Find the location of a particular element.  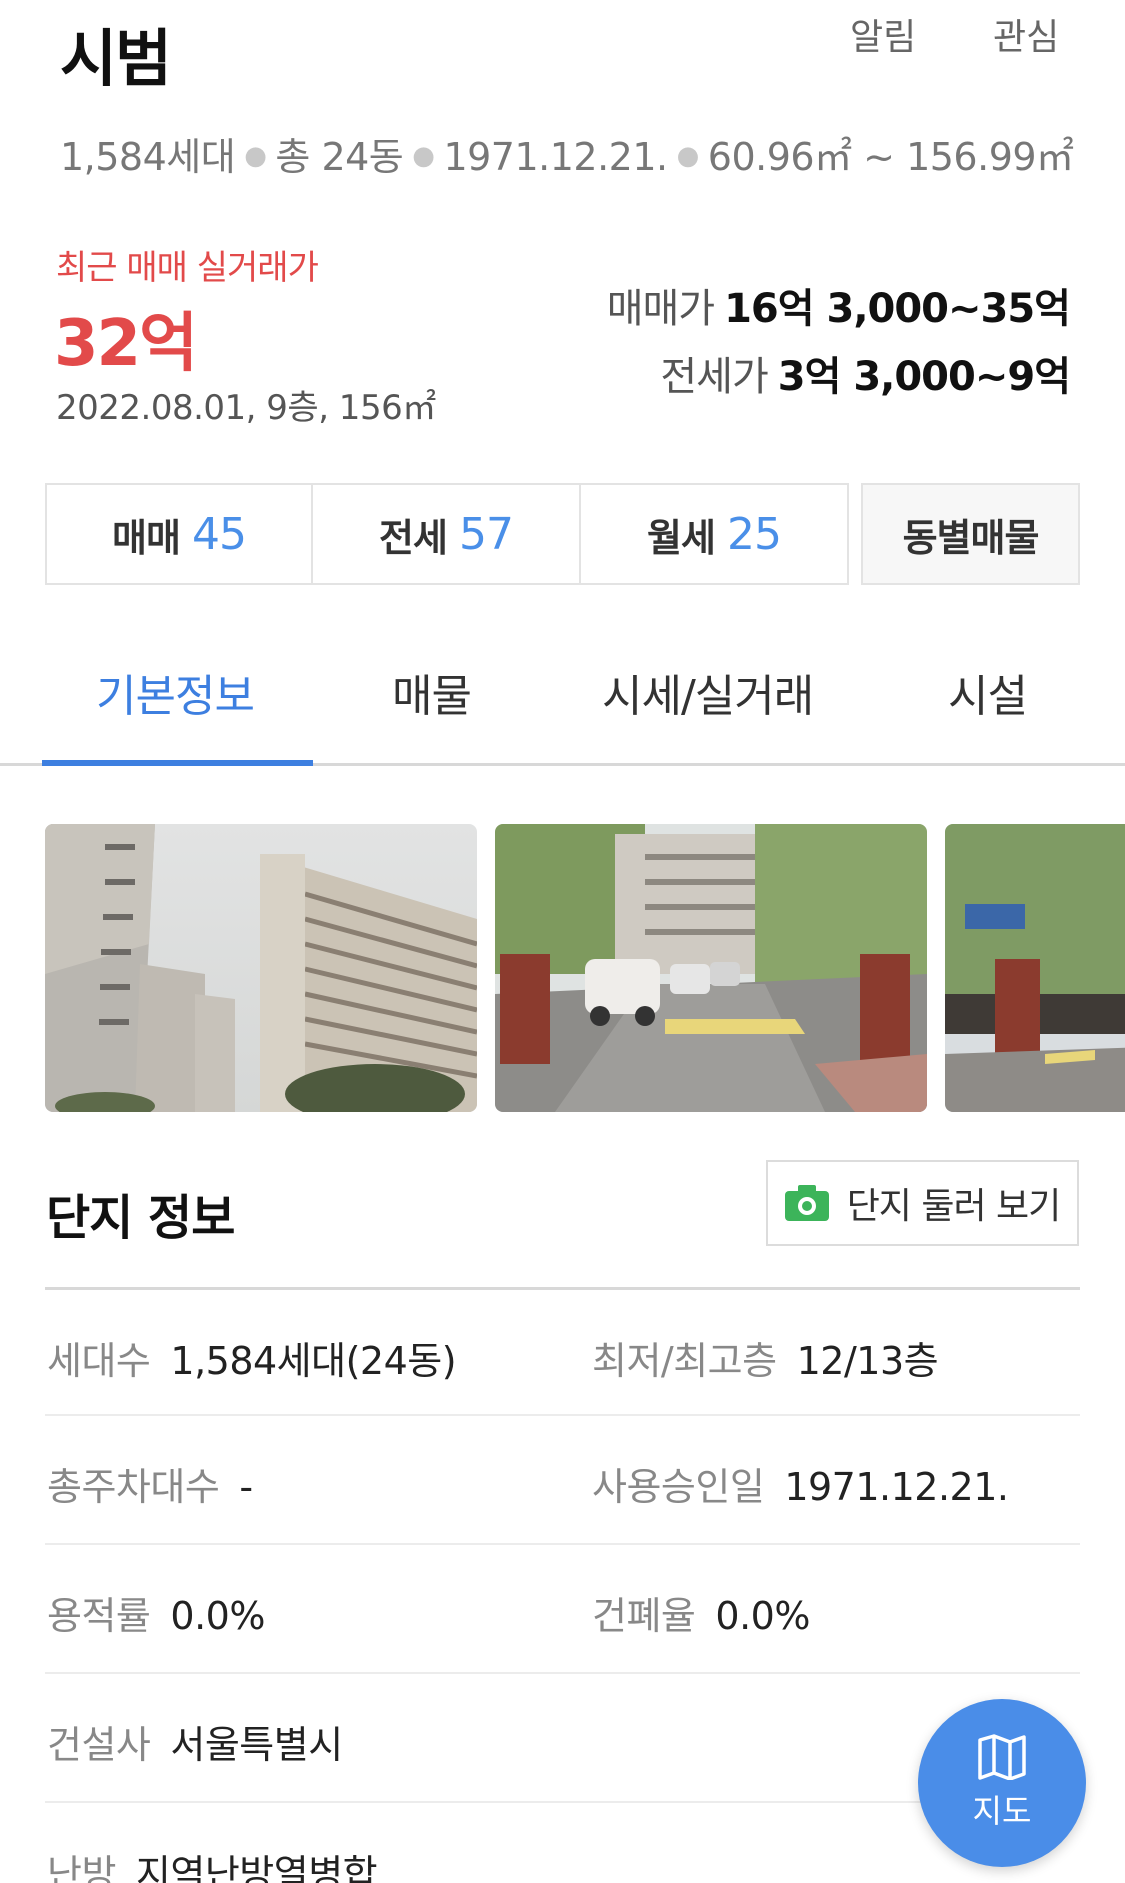

sale-listings-button: 매매 45 is located at coordinates (179, 534).